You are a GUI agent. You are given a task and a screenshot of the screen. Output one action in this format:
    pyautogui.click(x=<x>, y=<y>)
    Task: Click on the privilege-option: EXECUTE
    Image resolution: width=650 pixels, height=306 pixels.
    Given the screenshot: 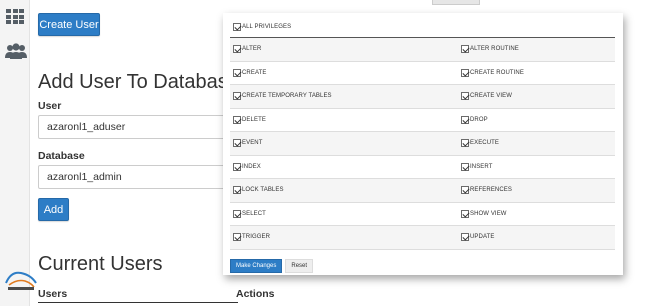 What is the action you would take?
    pyautogui.click(x=538, y=143)
    